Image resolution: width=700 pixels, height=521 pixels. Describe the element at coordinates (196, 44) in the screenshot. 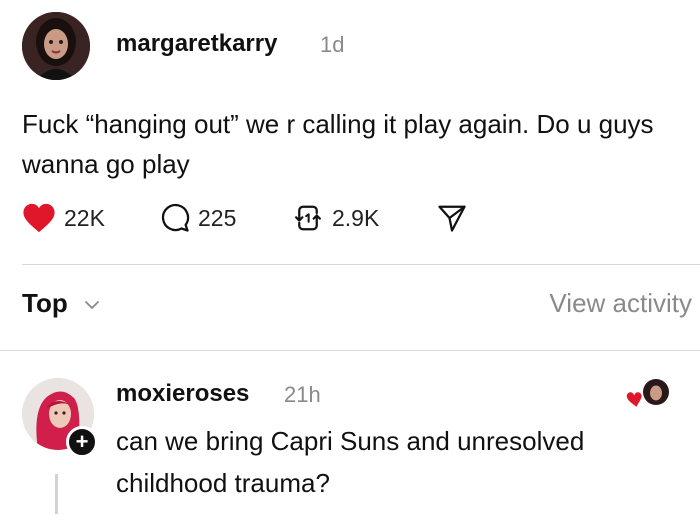

I see `author-username: margaretkarry` at that location.